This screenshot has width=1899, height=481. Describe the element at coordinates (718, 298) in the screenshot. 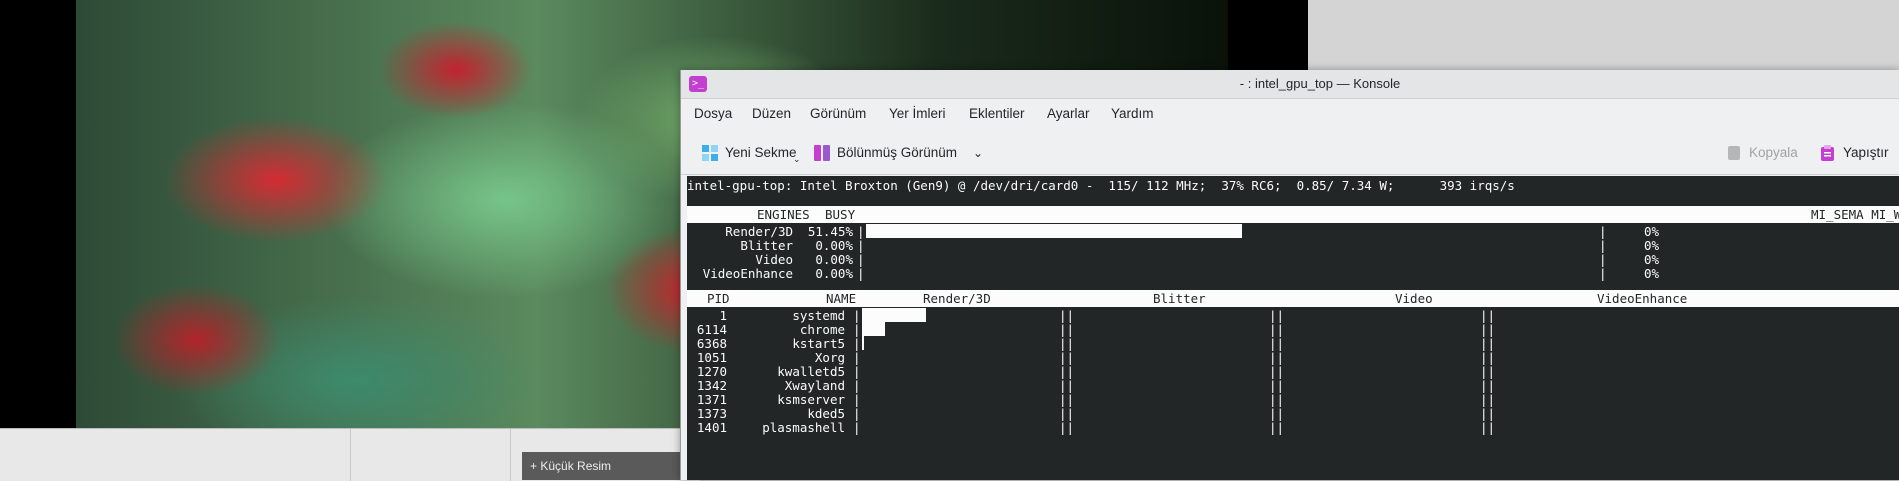

I see `pid-header: PID` at that location.